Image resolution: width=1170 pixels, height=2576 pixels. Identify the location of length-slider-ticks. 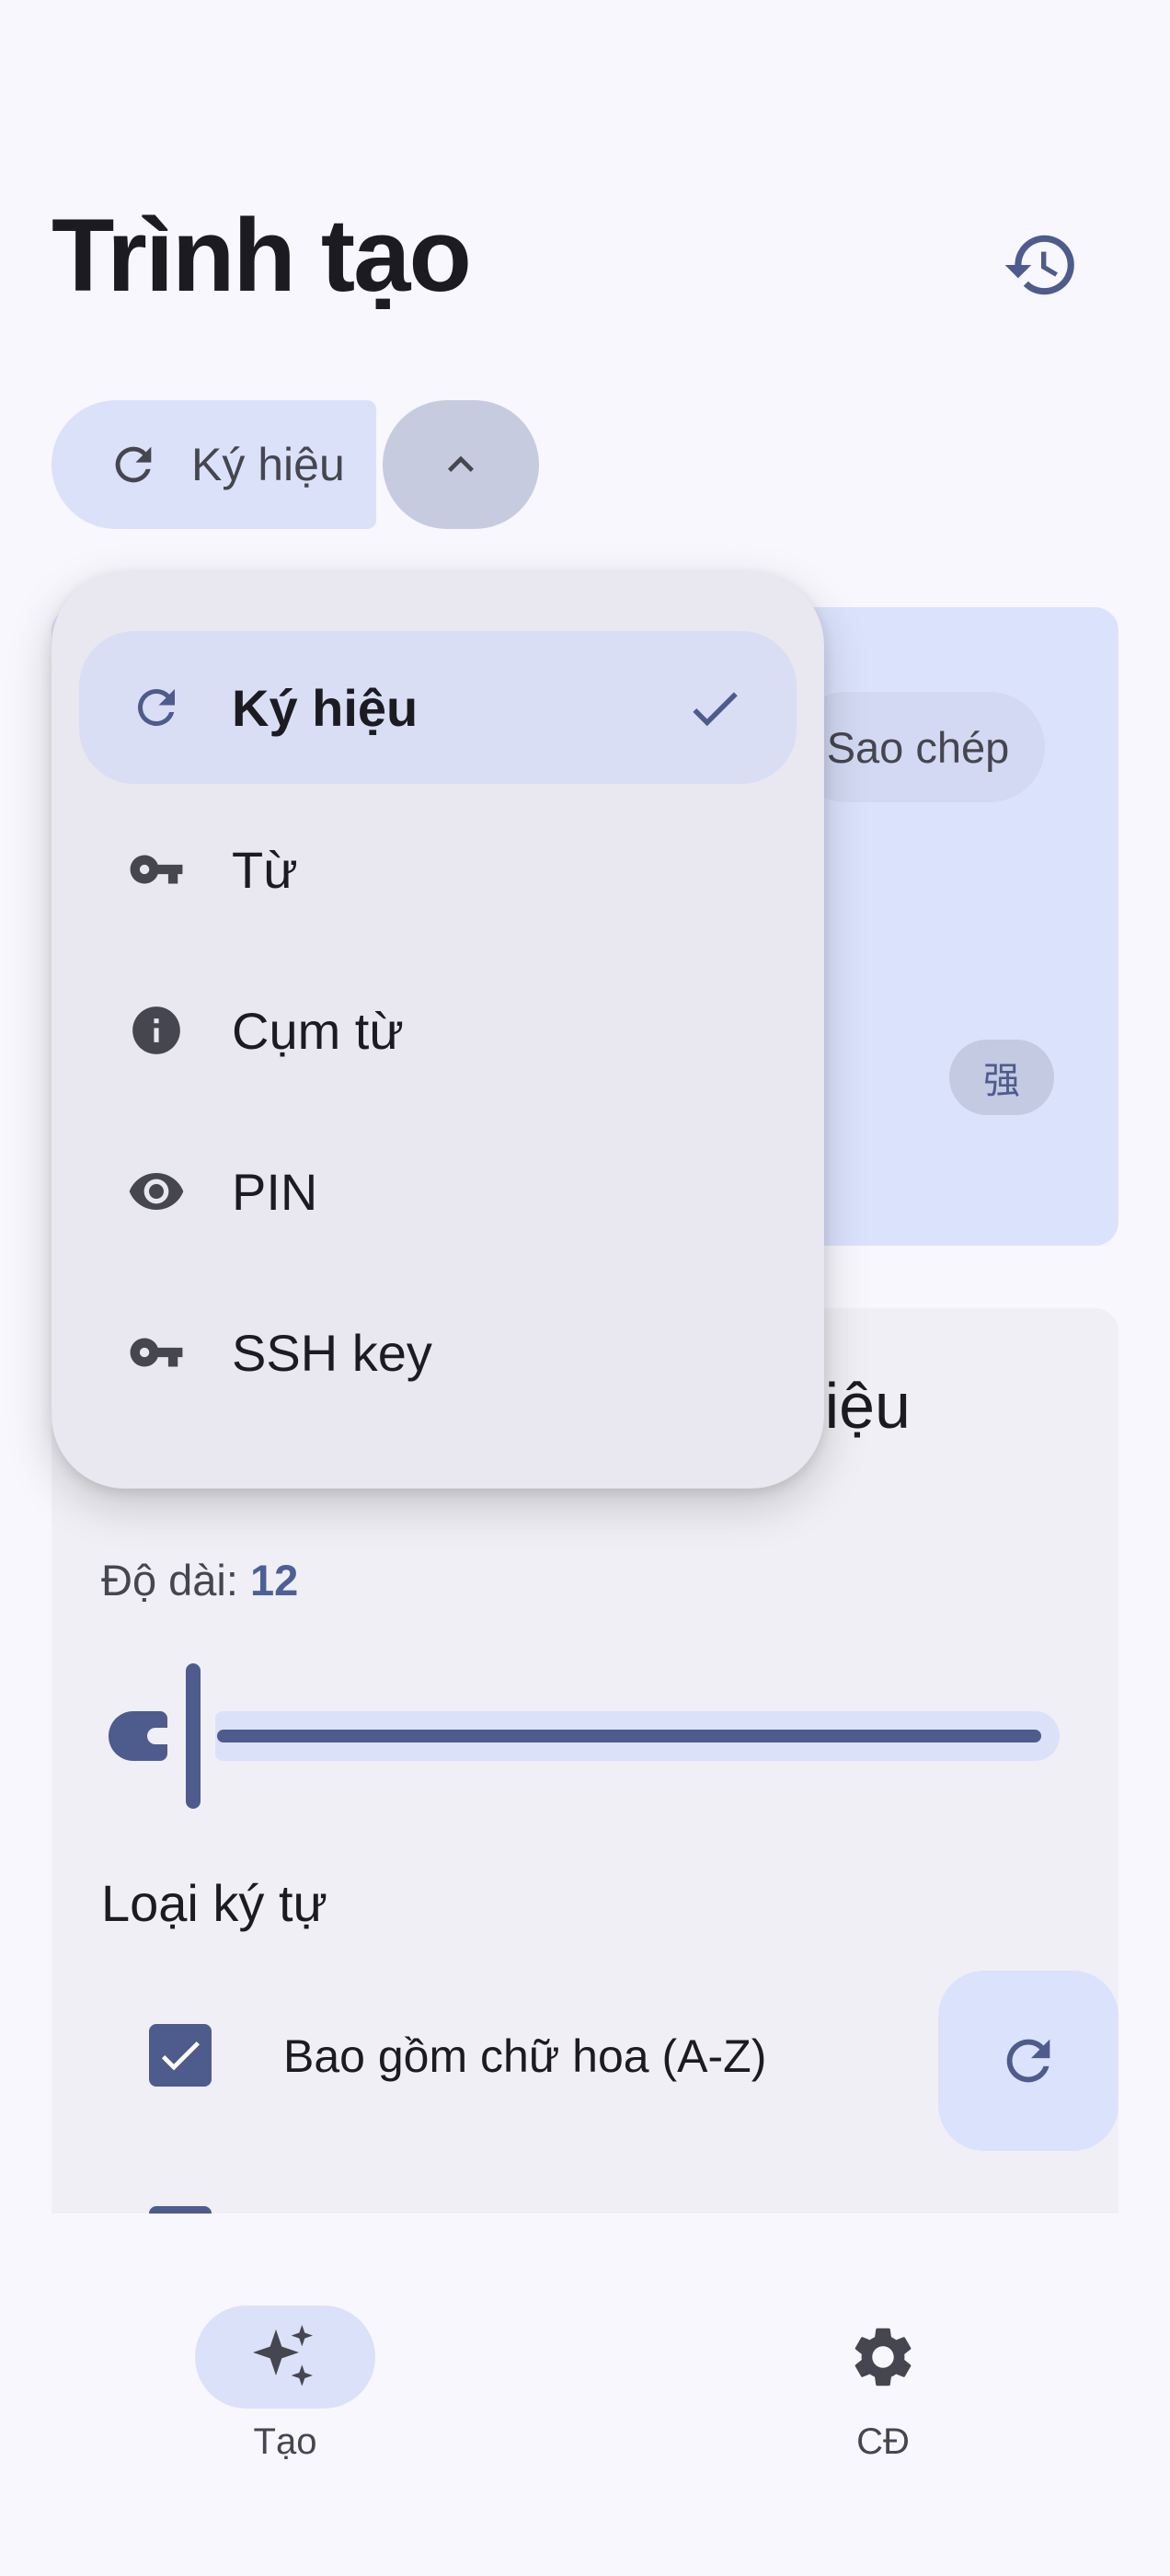
(629, 1736).